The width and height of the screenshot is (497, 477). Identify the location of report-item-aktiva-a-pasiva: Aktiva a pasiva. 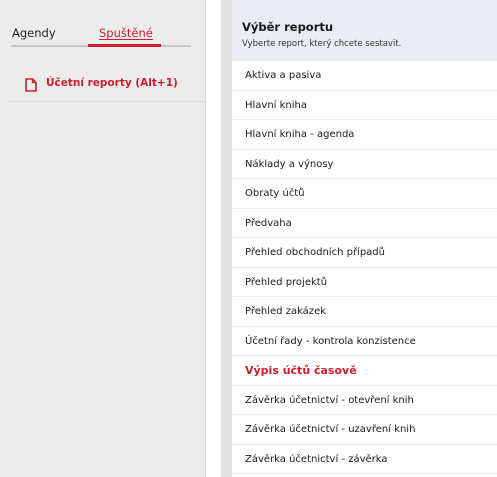
(364, 76).